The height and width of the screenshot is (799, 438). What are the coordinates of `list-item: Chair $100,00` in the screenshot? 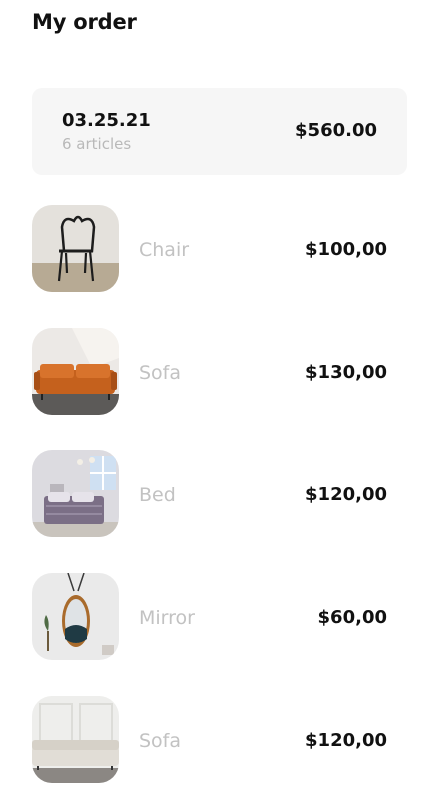 It's located at (209, 249).